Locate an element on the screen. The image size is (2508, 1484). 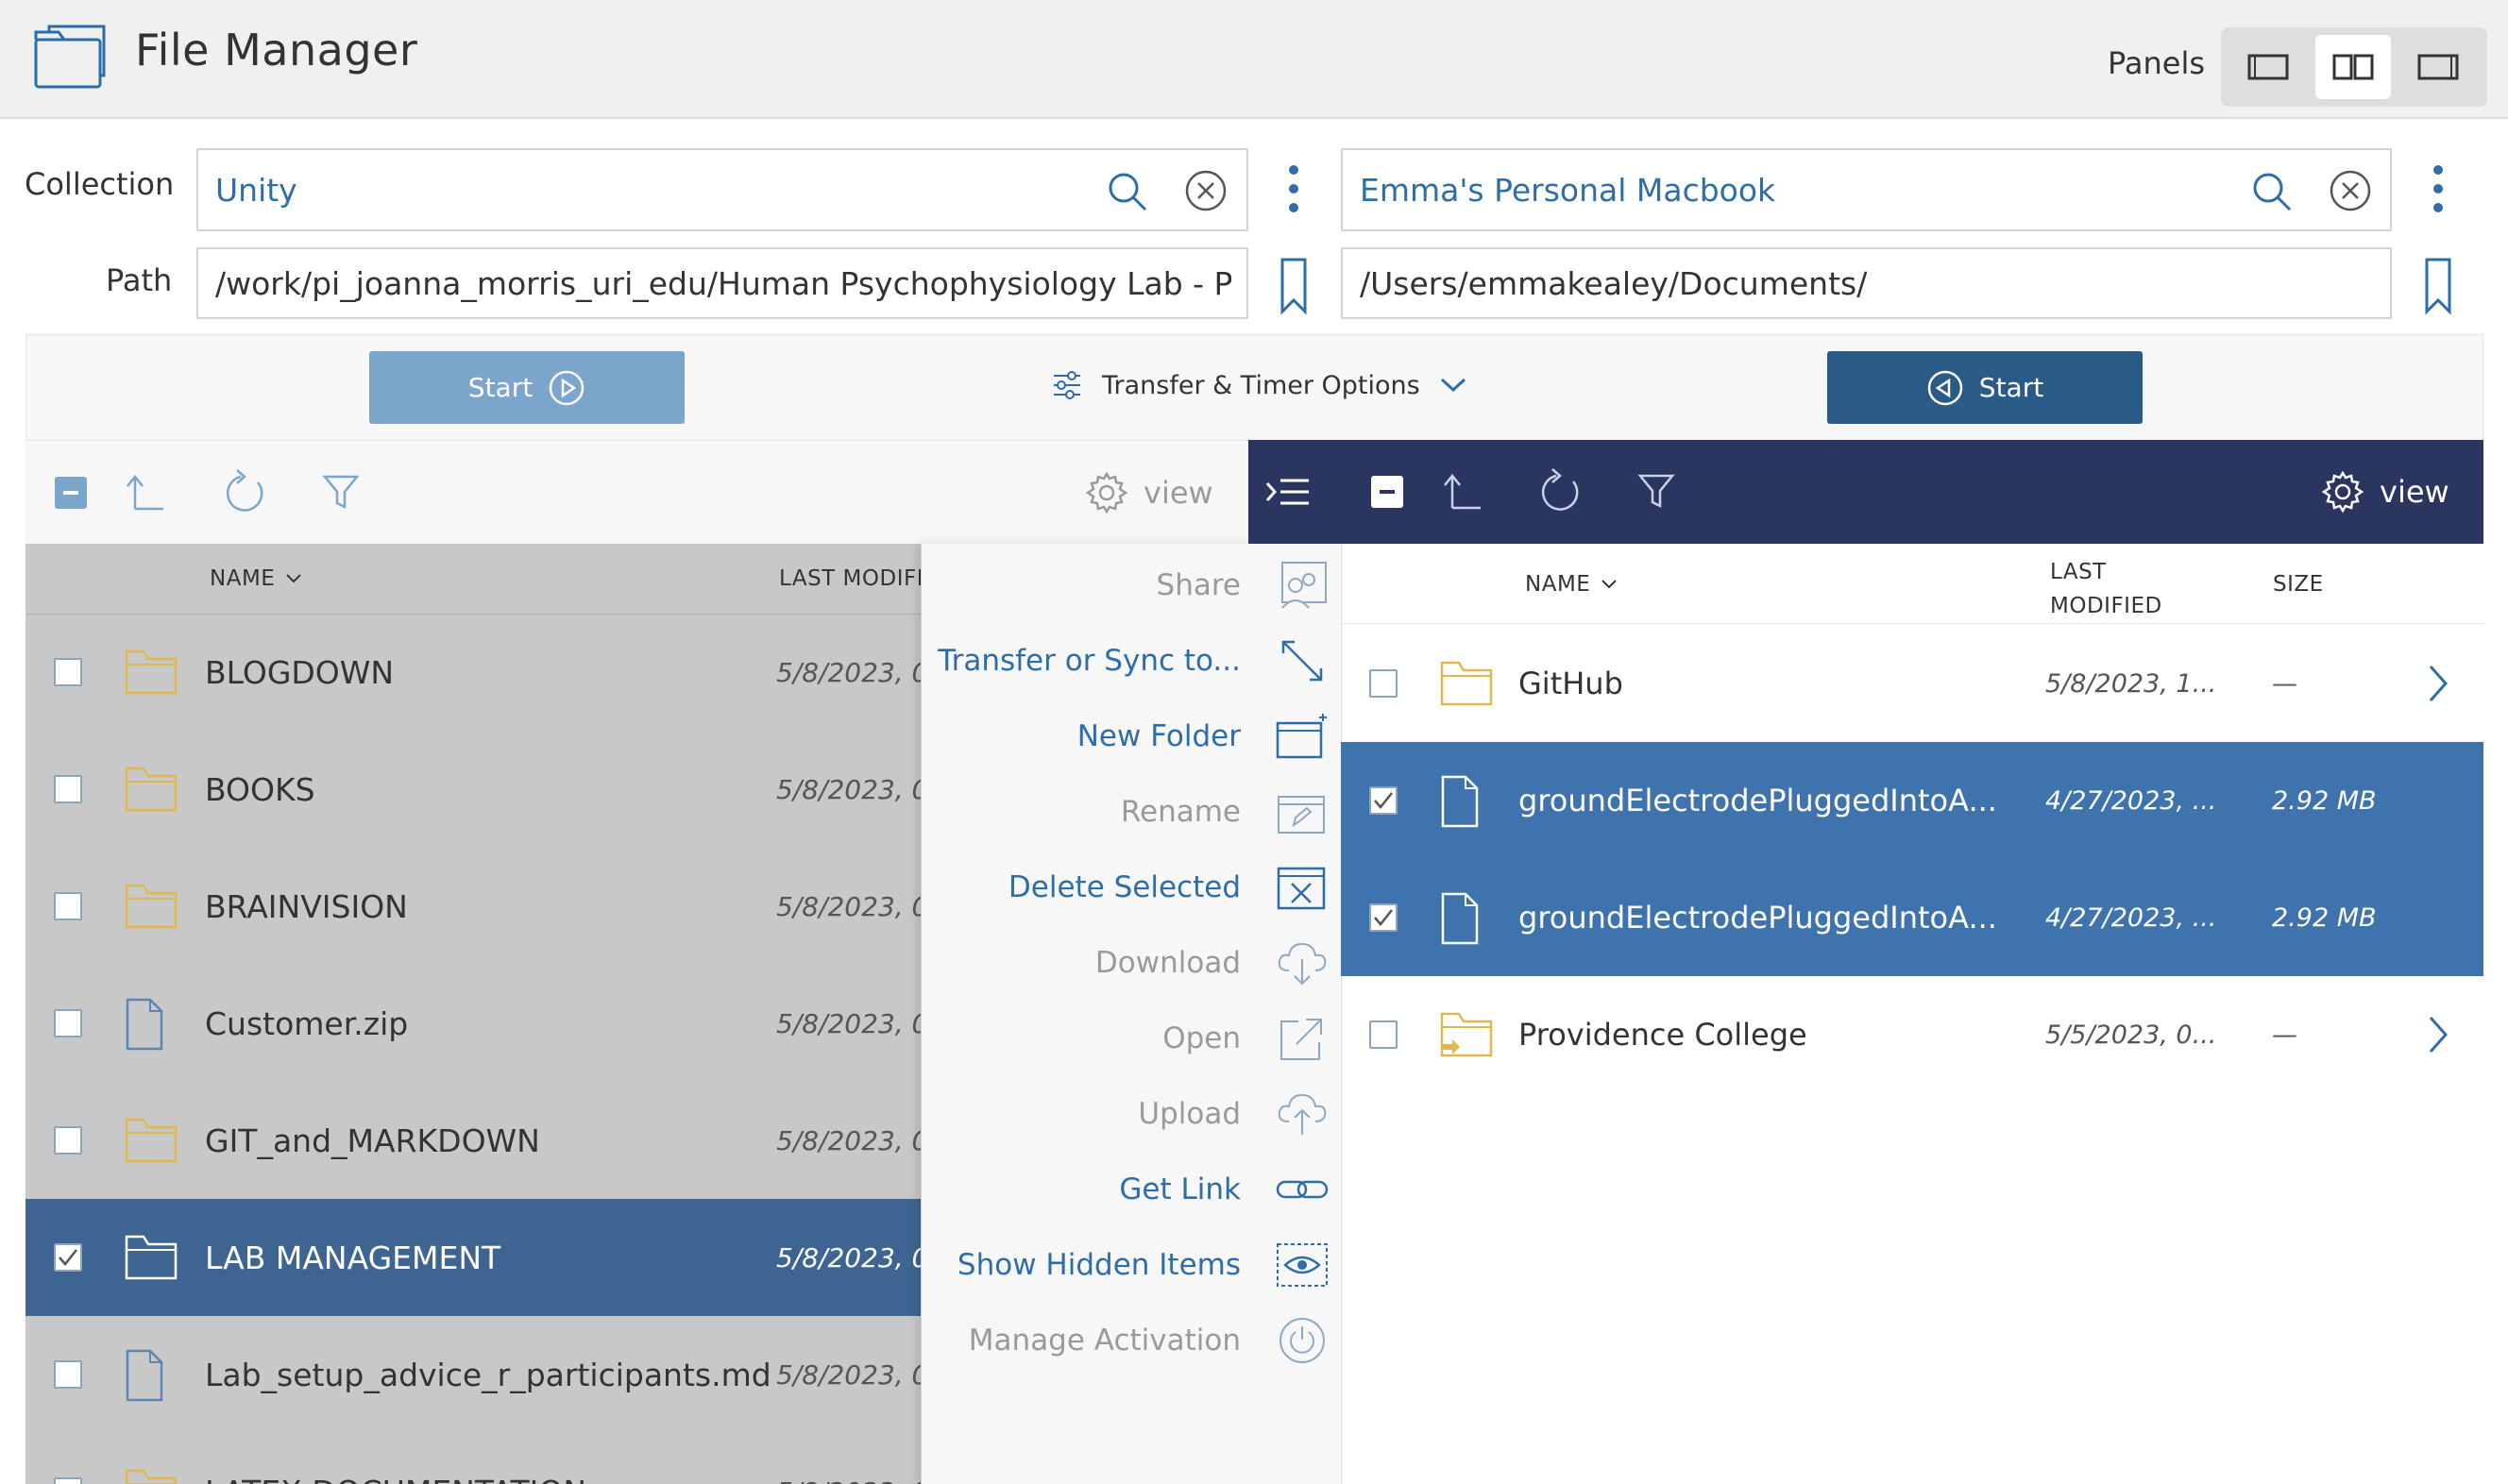
menu-item: Upload is located at coordinates (1132, 1114).